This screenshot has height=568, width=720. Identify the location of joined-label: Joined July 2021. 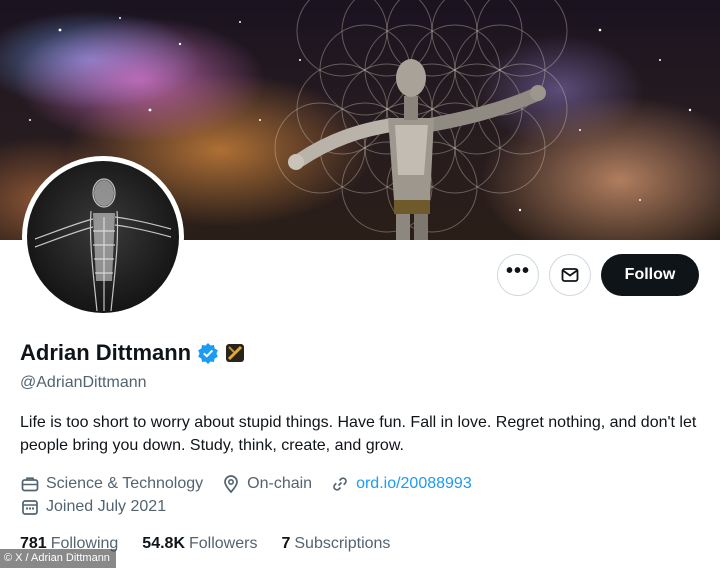
(106, 506).